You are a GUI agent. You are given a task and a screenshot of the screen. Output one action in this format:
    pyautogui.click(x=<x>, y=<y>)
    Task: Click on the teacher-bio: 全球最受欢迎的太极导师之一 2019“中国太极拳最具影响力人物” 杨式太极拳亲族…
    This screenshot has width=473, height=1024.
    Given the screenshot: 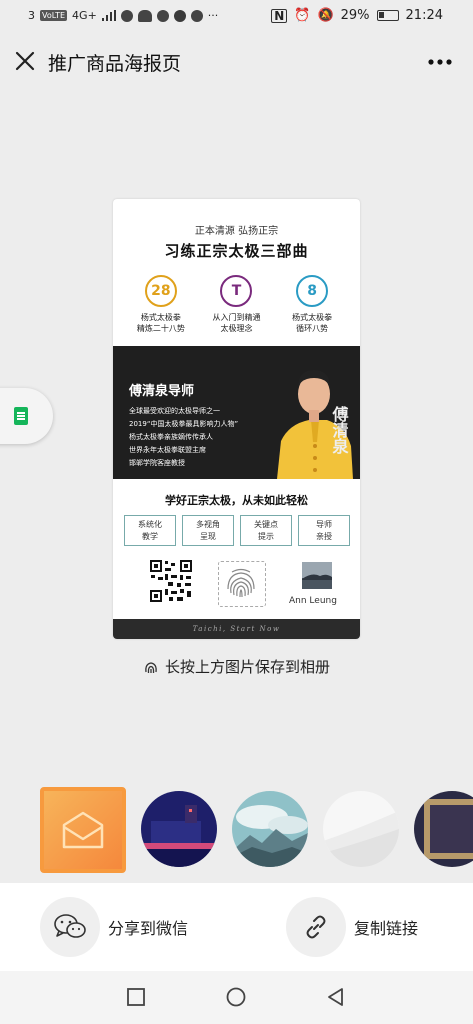 What is the action you would take?
    pyautogui.click(x=184, y=437)
    